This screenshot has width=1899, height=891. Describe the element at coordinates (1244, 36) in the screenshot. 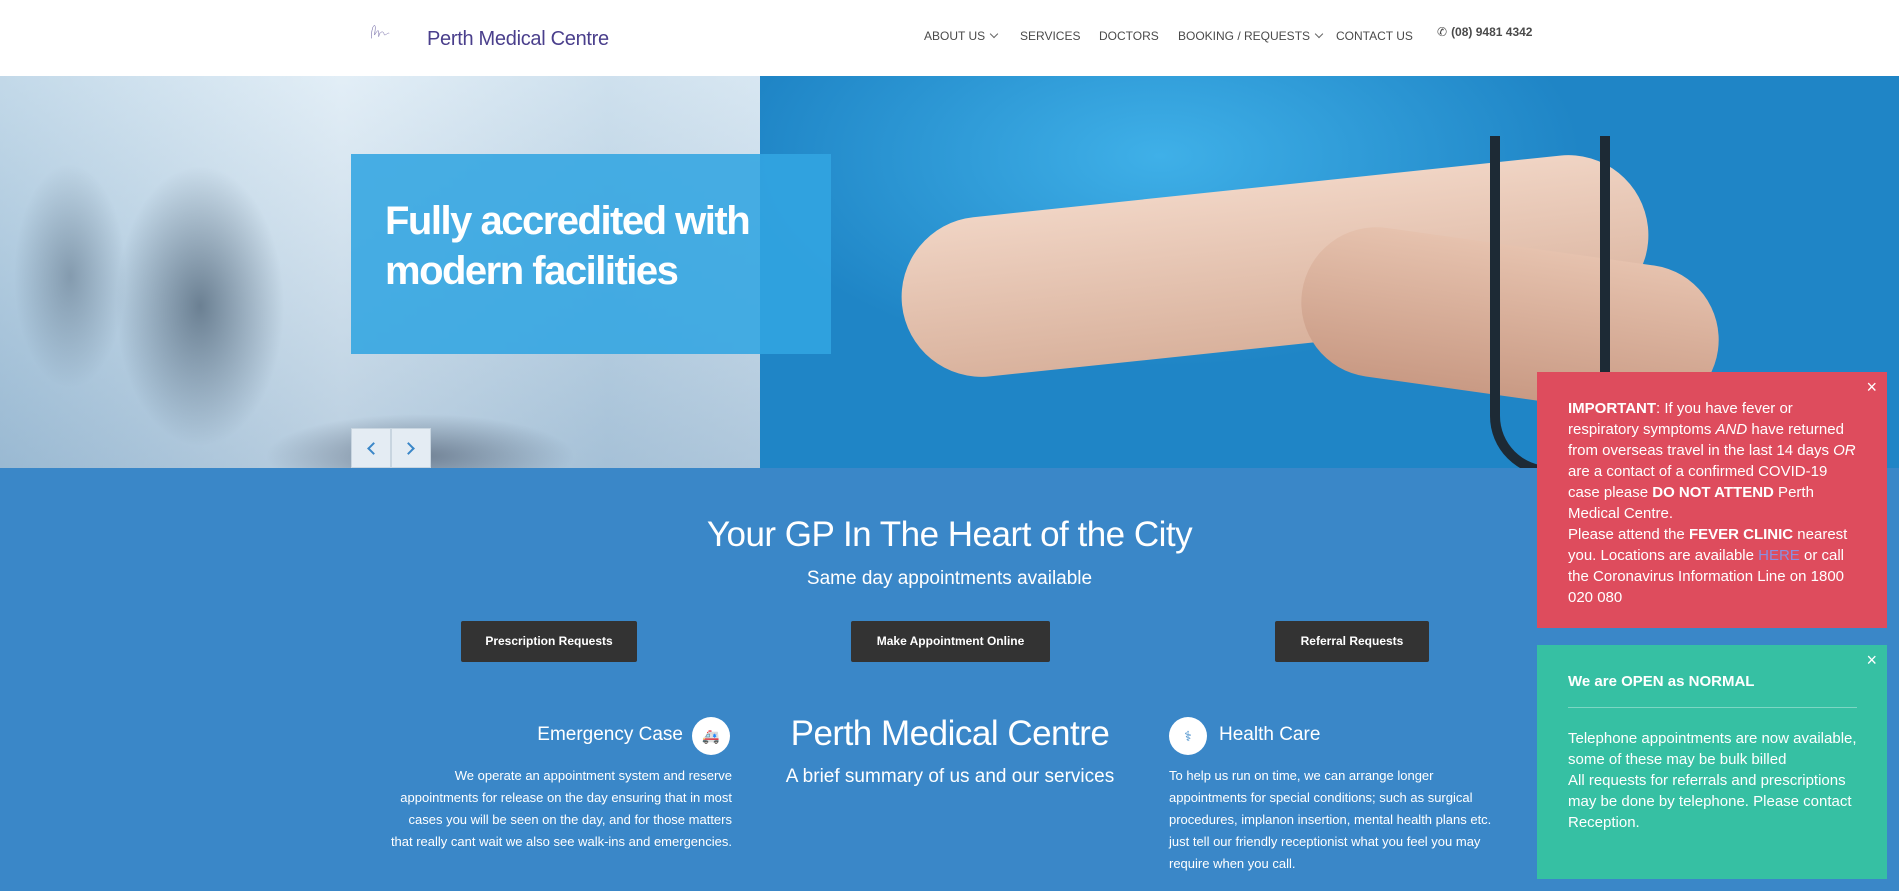

I see `nav-booking-label: BOOKING / REQUESTS` at that location.